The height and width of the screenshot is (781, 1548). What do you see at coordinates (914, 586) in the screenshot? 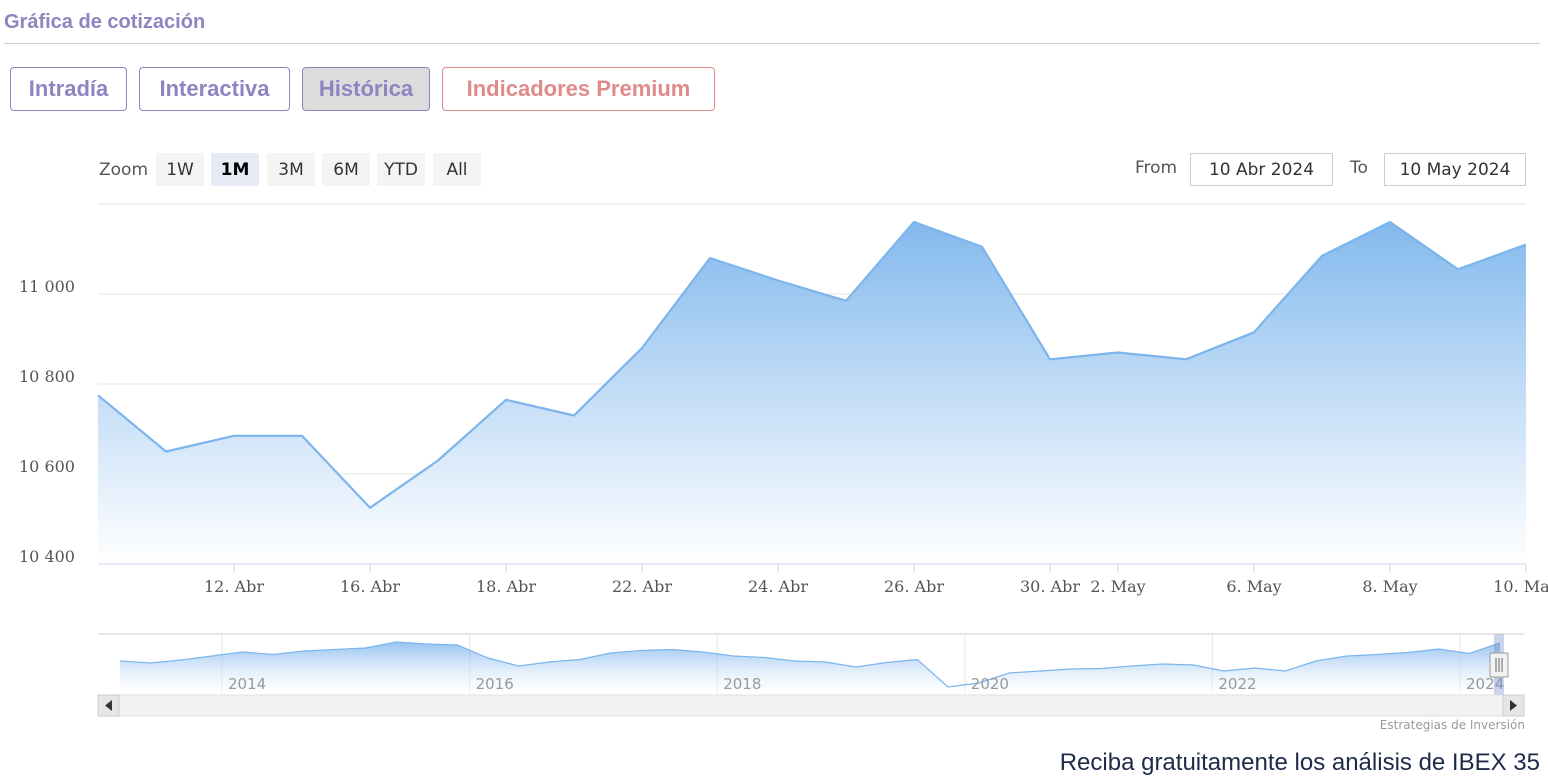
I see `x-tick-label: 26. Abr` at bounding box center [914, 586].